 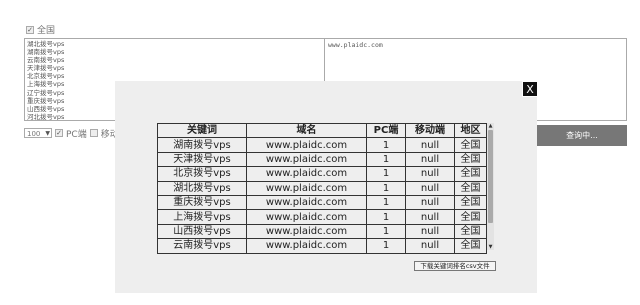 I want to click on column-header: 移动端, so click(x=430, y=130).